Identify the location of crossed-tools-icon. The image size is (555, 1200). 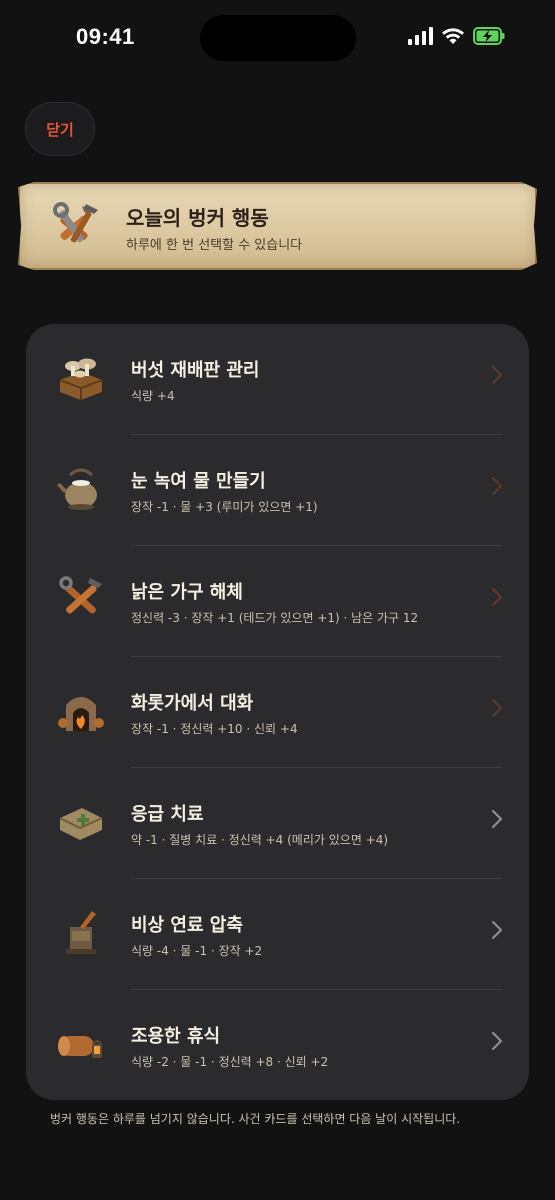
(75, 222).